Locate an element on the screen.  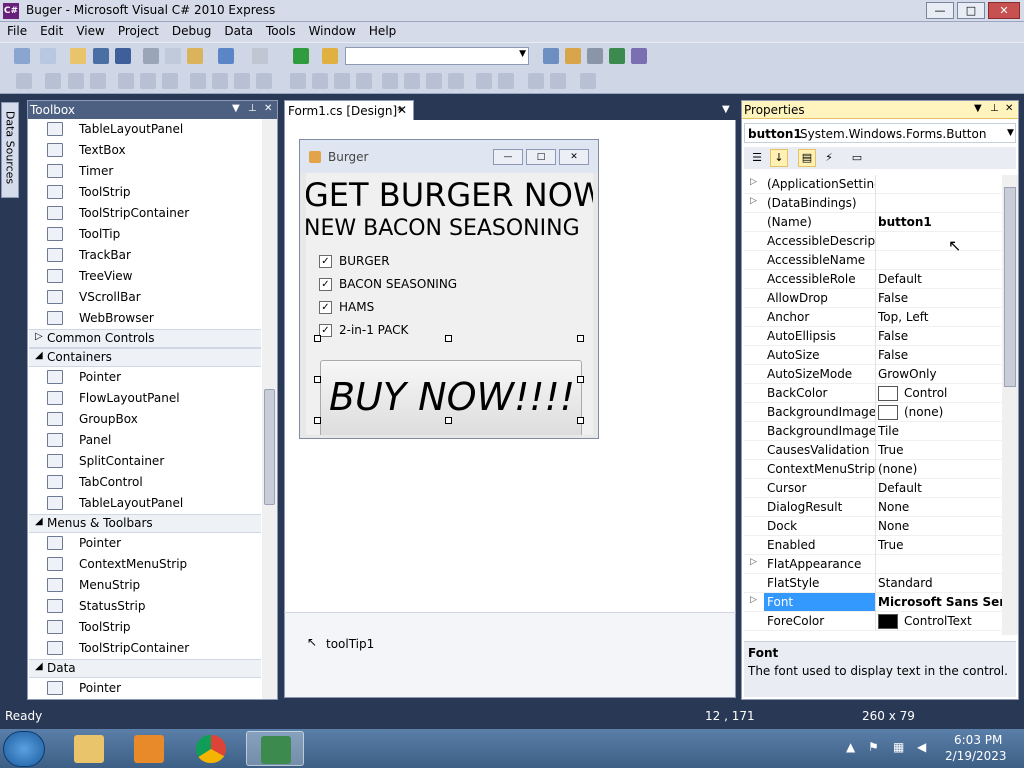
menu-window: Window is located at coordinates (332, 32).